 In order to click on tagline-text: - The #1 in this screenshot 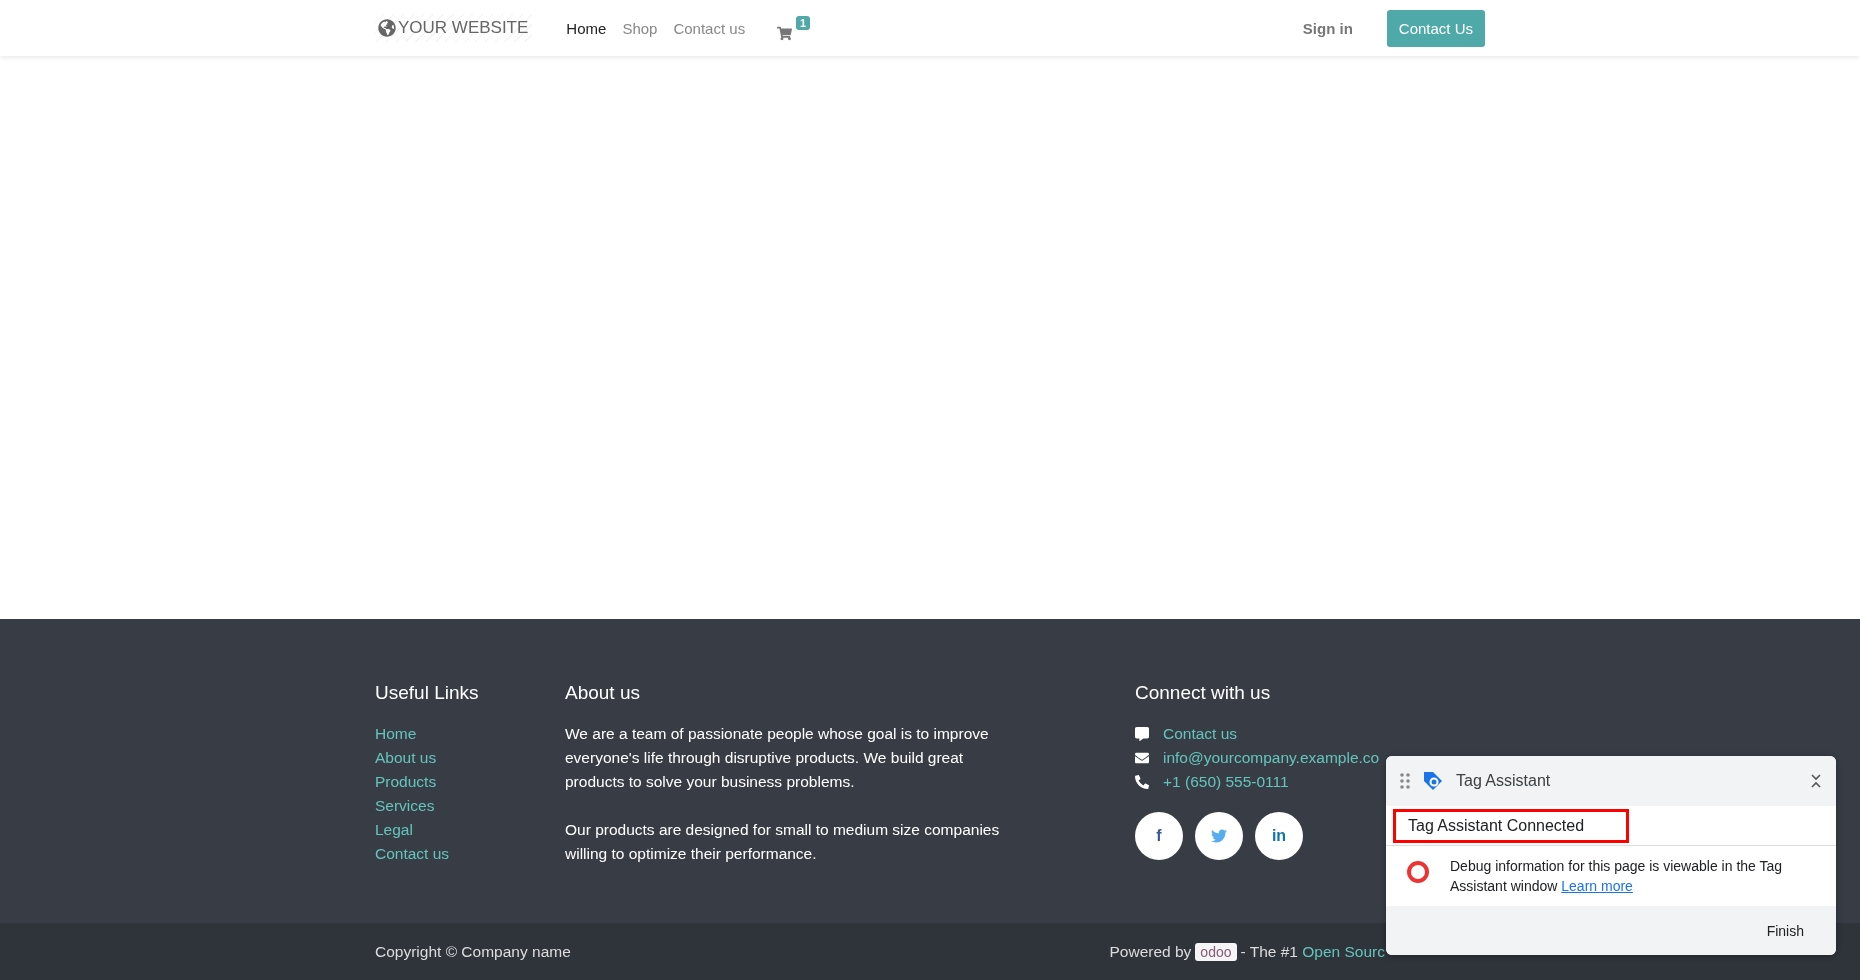, I will do `click(1269, 951)`.